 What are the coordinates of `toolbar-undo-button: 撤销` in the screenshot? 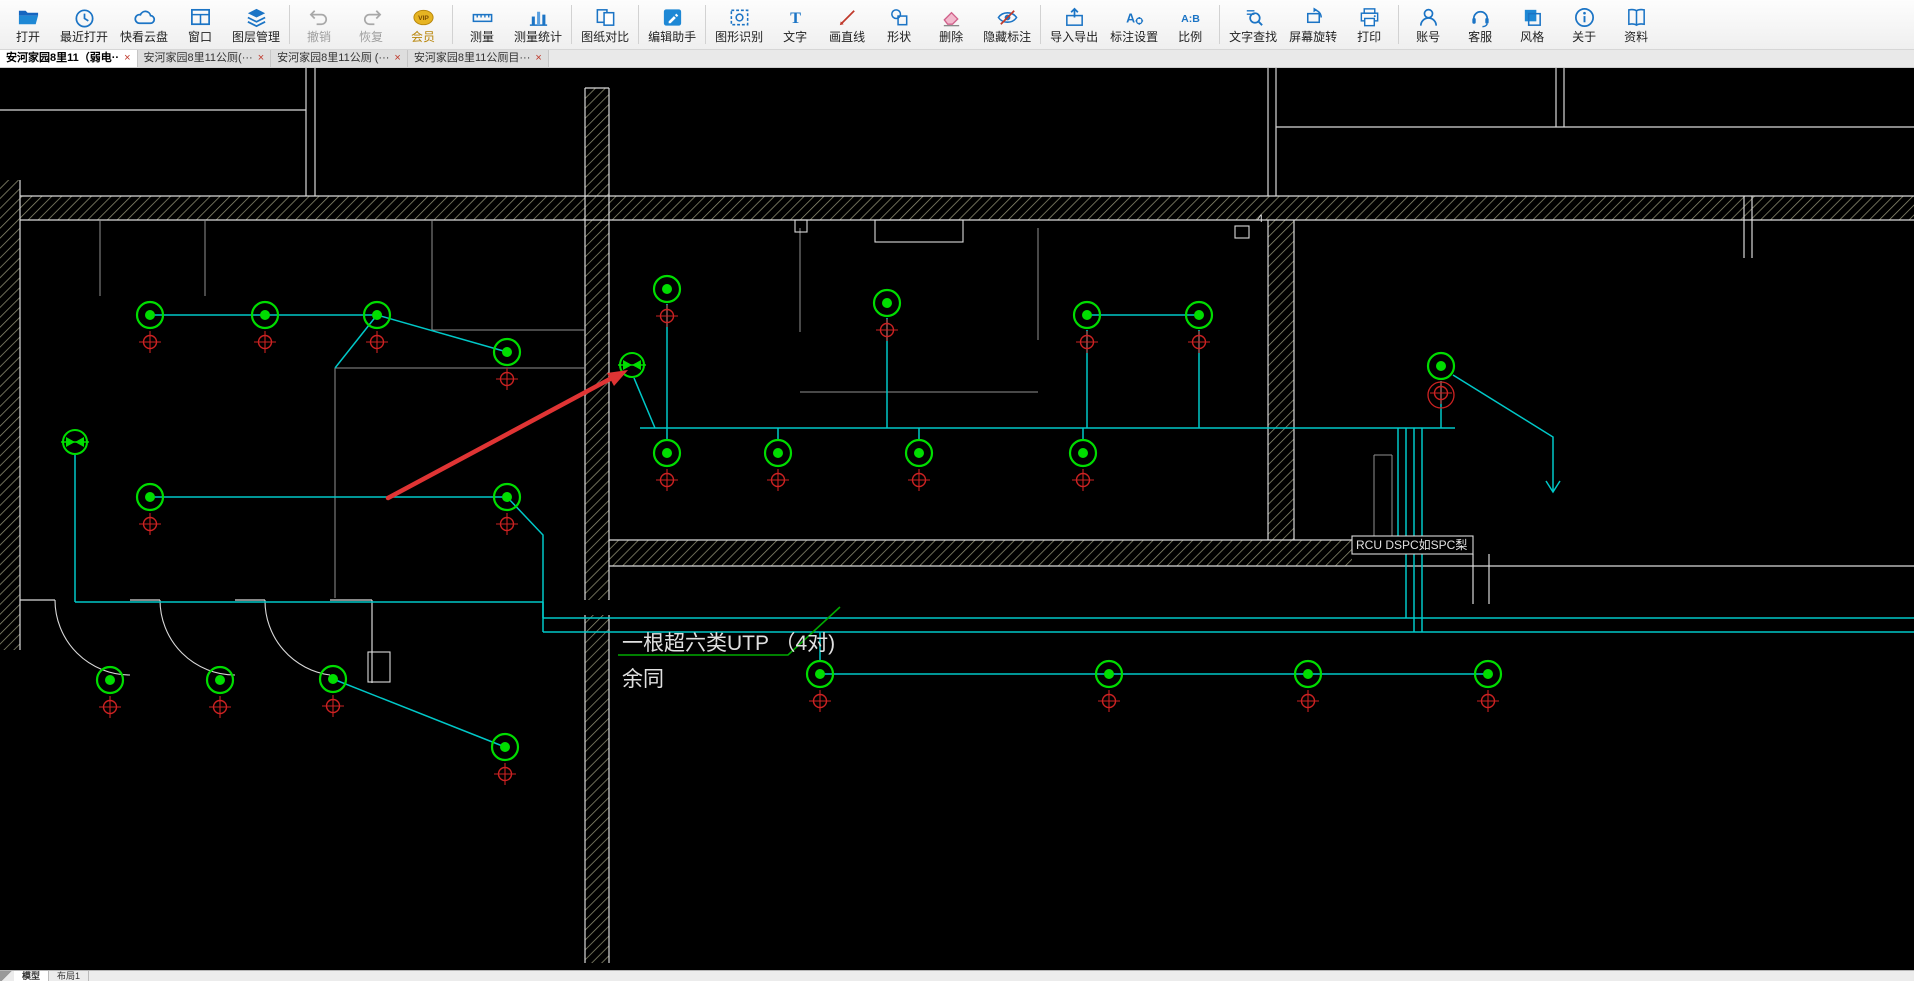 It's located at (319, 24).